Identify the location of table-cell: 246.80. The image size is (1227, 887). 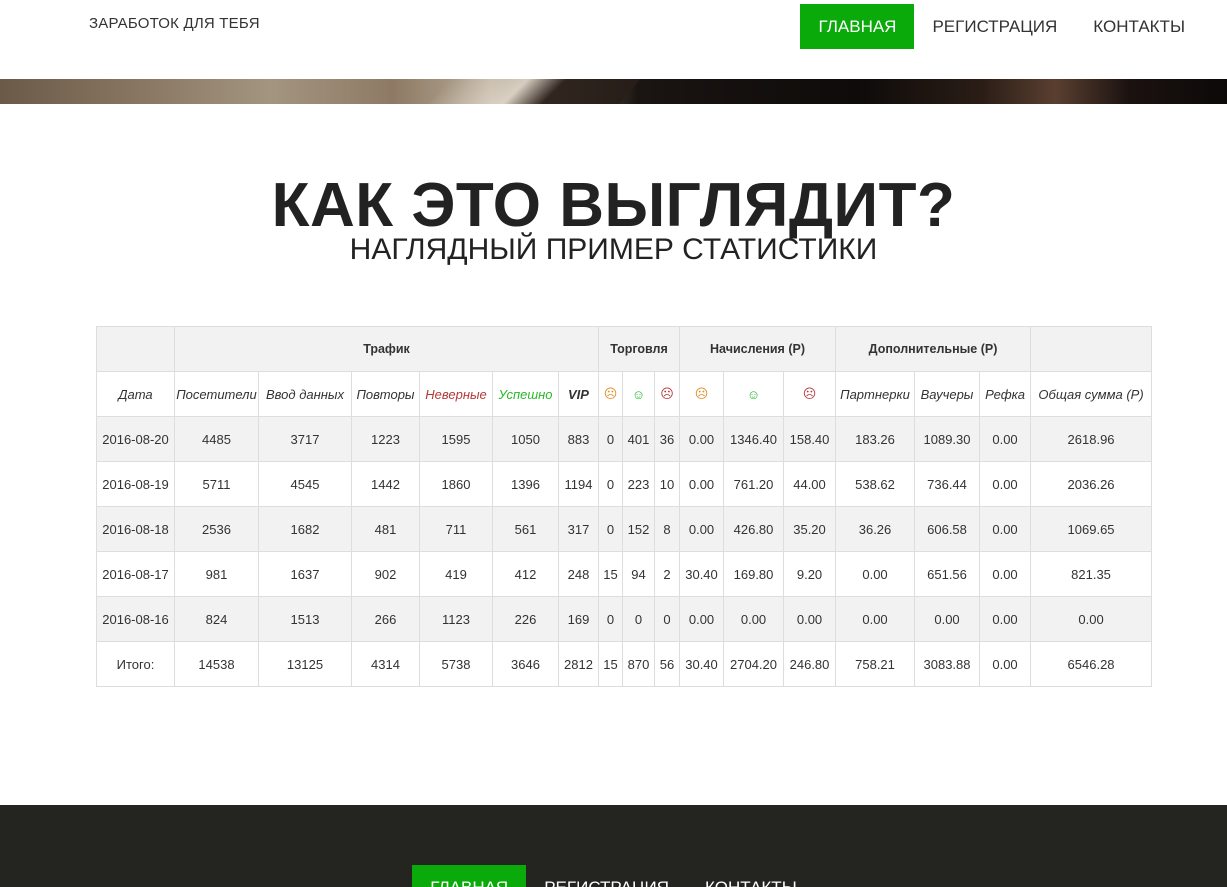
(810, 664).